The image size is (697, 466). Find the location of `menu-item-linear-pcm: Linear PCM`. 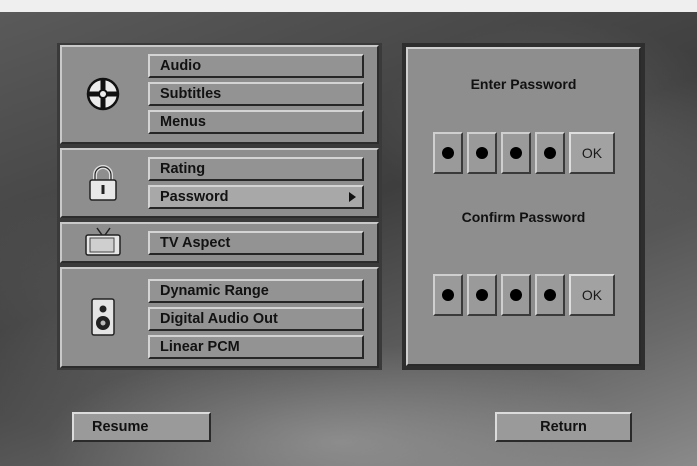

menu-item-linear-pcm: Linear PCM is located at coordinates (256, 347).